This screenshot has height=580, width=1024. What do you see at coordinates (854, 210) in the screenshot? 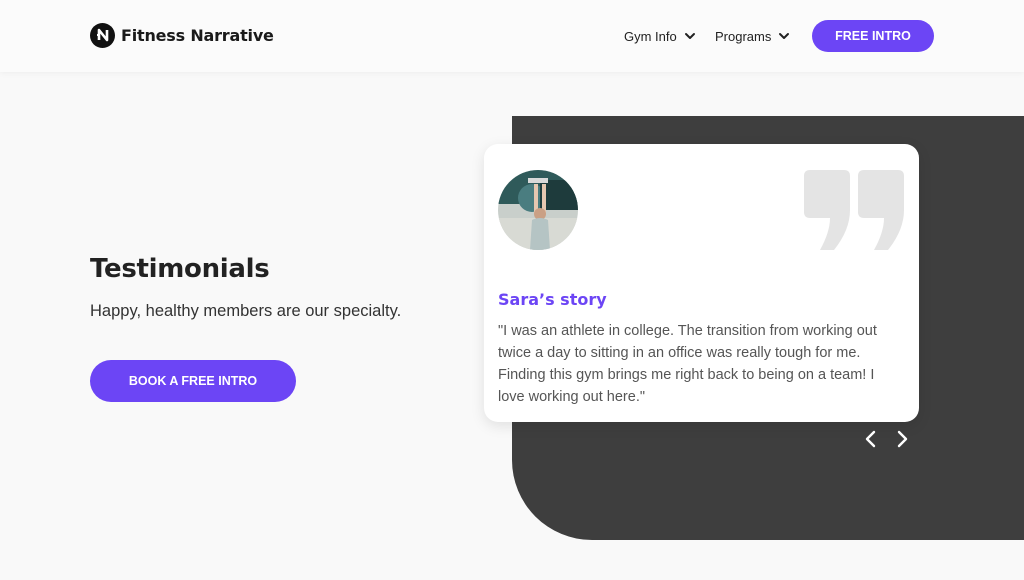
I see `quote-marks-icon` at bounding box center [854, 210].